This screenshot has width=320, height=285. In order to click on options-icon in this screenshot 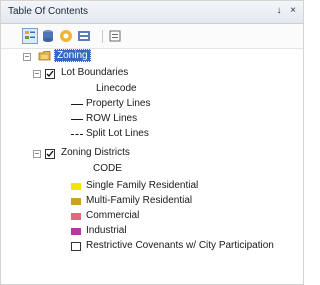, I will do `click(115, 36)`.